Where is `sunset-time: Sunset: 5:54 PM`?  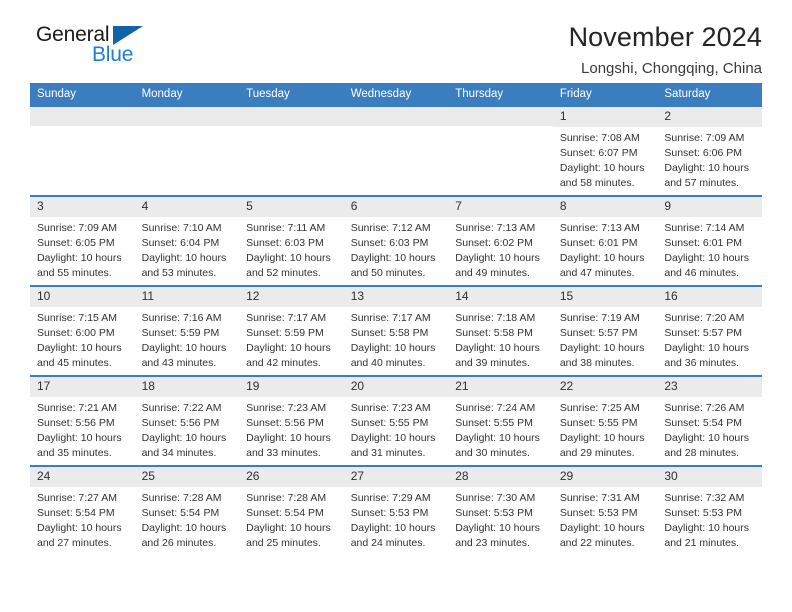
sunset-time: Sunset: 5:54 PM is located at coordinates (180, 513).